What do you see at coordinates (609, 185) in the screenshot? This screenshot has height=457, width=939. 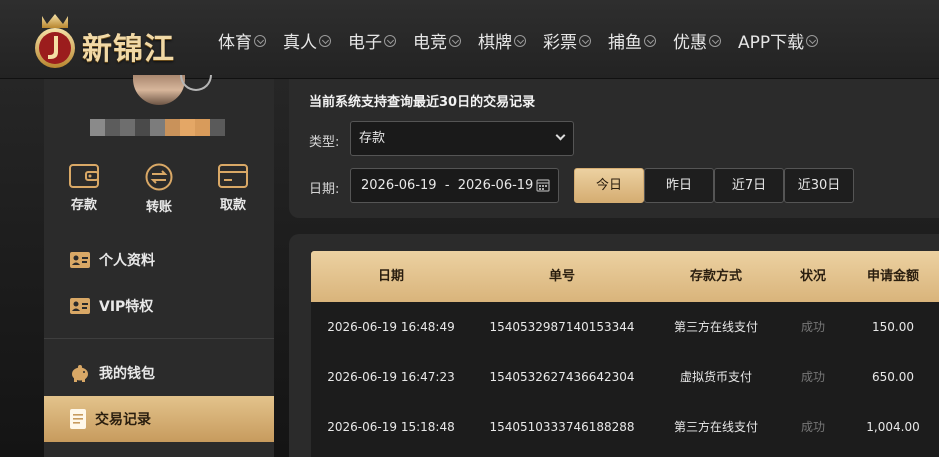 I see `today-button: 今日` at bounding box center [609, 185].